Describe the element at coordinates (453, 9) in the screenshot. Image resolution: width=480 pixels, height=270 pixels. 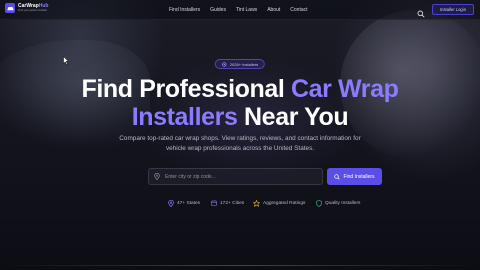
I see `installer-login-button: Installer Login` at that location.